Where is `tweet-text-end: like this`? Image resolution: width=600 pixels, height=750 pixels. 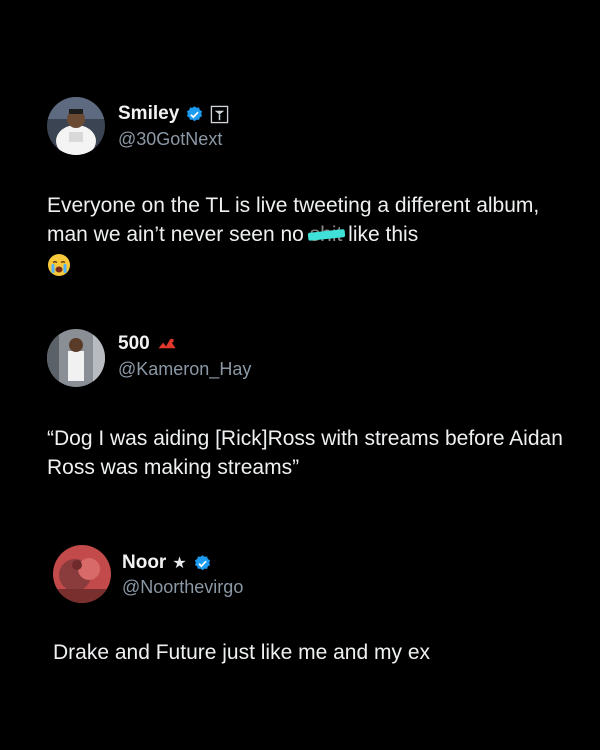
tweet-text-end: like this is located at coordinates (380, 234).